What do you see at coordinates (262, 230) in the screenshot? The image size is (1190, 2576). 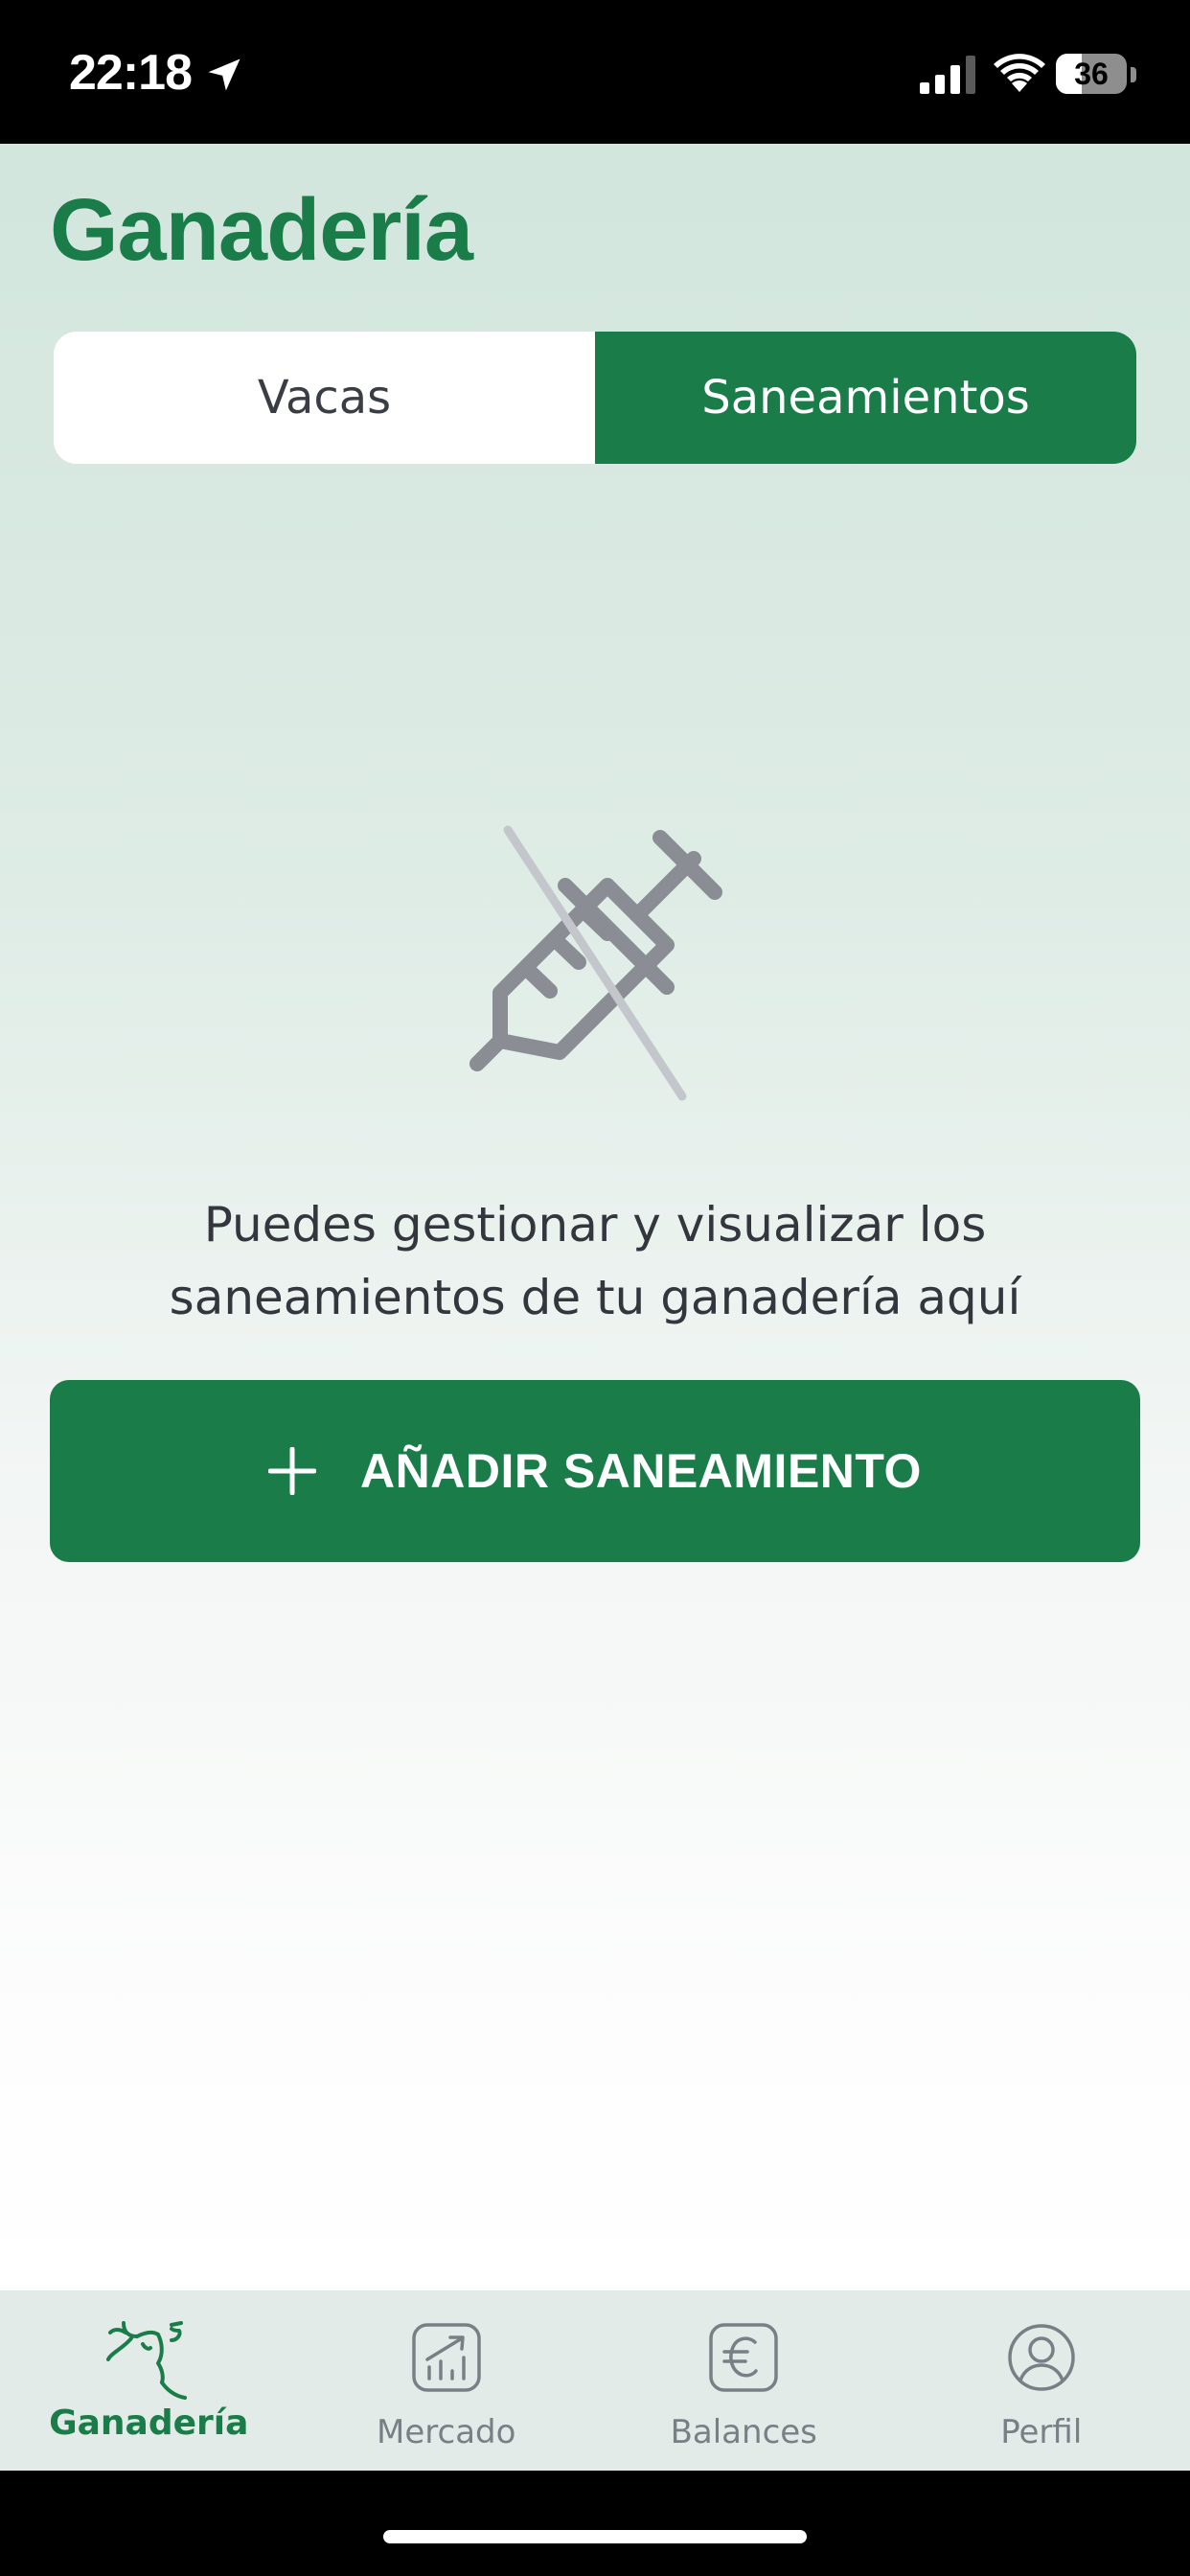 I see `page-title: Ganadería` at bounding box center [262, 230].